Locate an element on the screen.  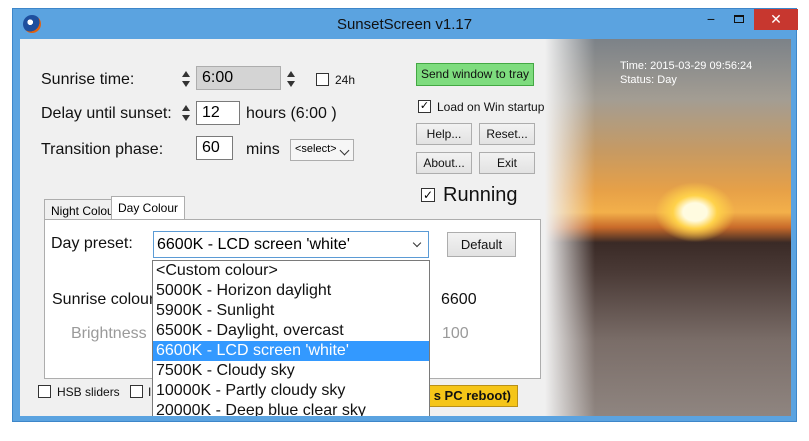
sunrise-time-label: Sunrise time: is located at coordinates (88, 79).